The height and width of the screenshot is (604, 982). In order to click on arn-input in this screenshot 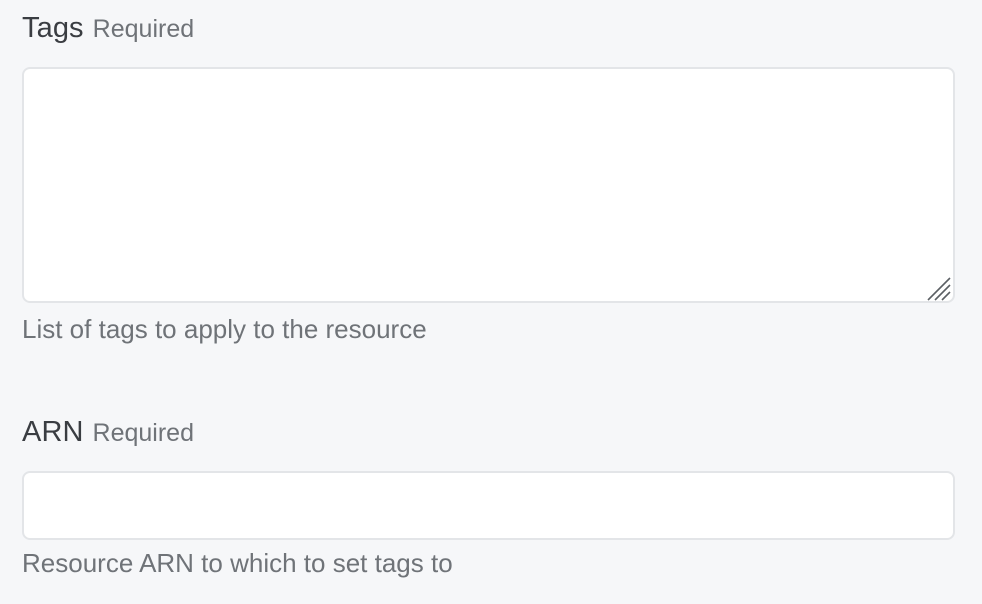, I will do `click(488, 505)`.